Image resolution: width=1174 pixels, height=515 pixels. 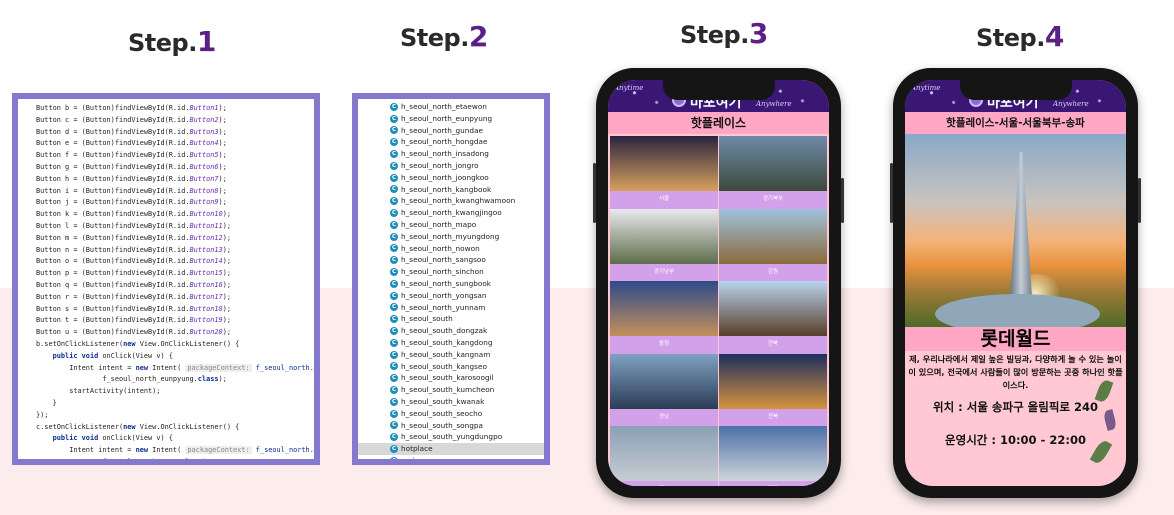 What do you see at coordinates (451, 107) in the screenshot?
I see `file-item: Ch_seoul_north_etaewon` at bounding box center [451, 107].